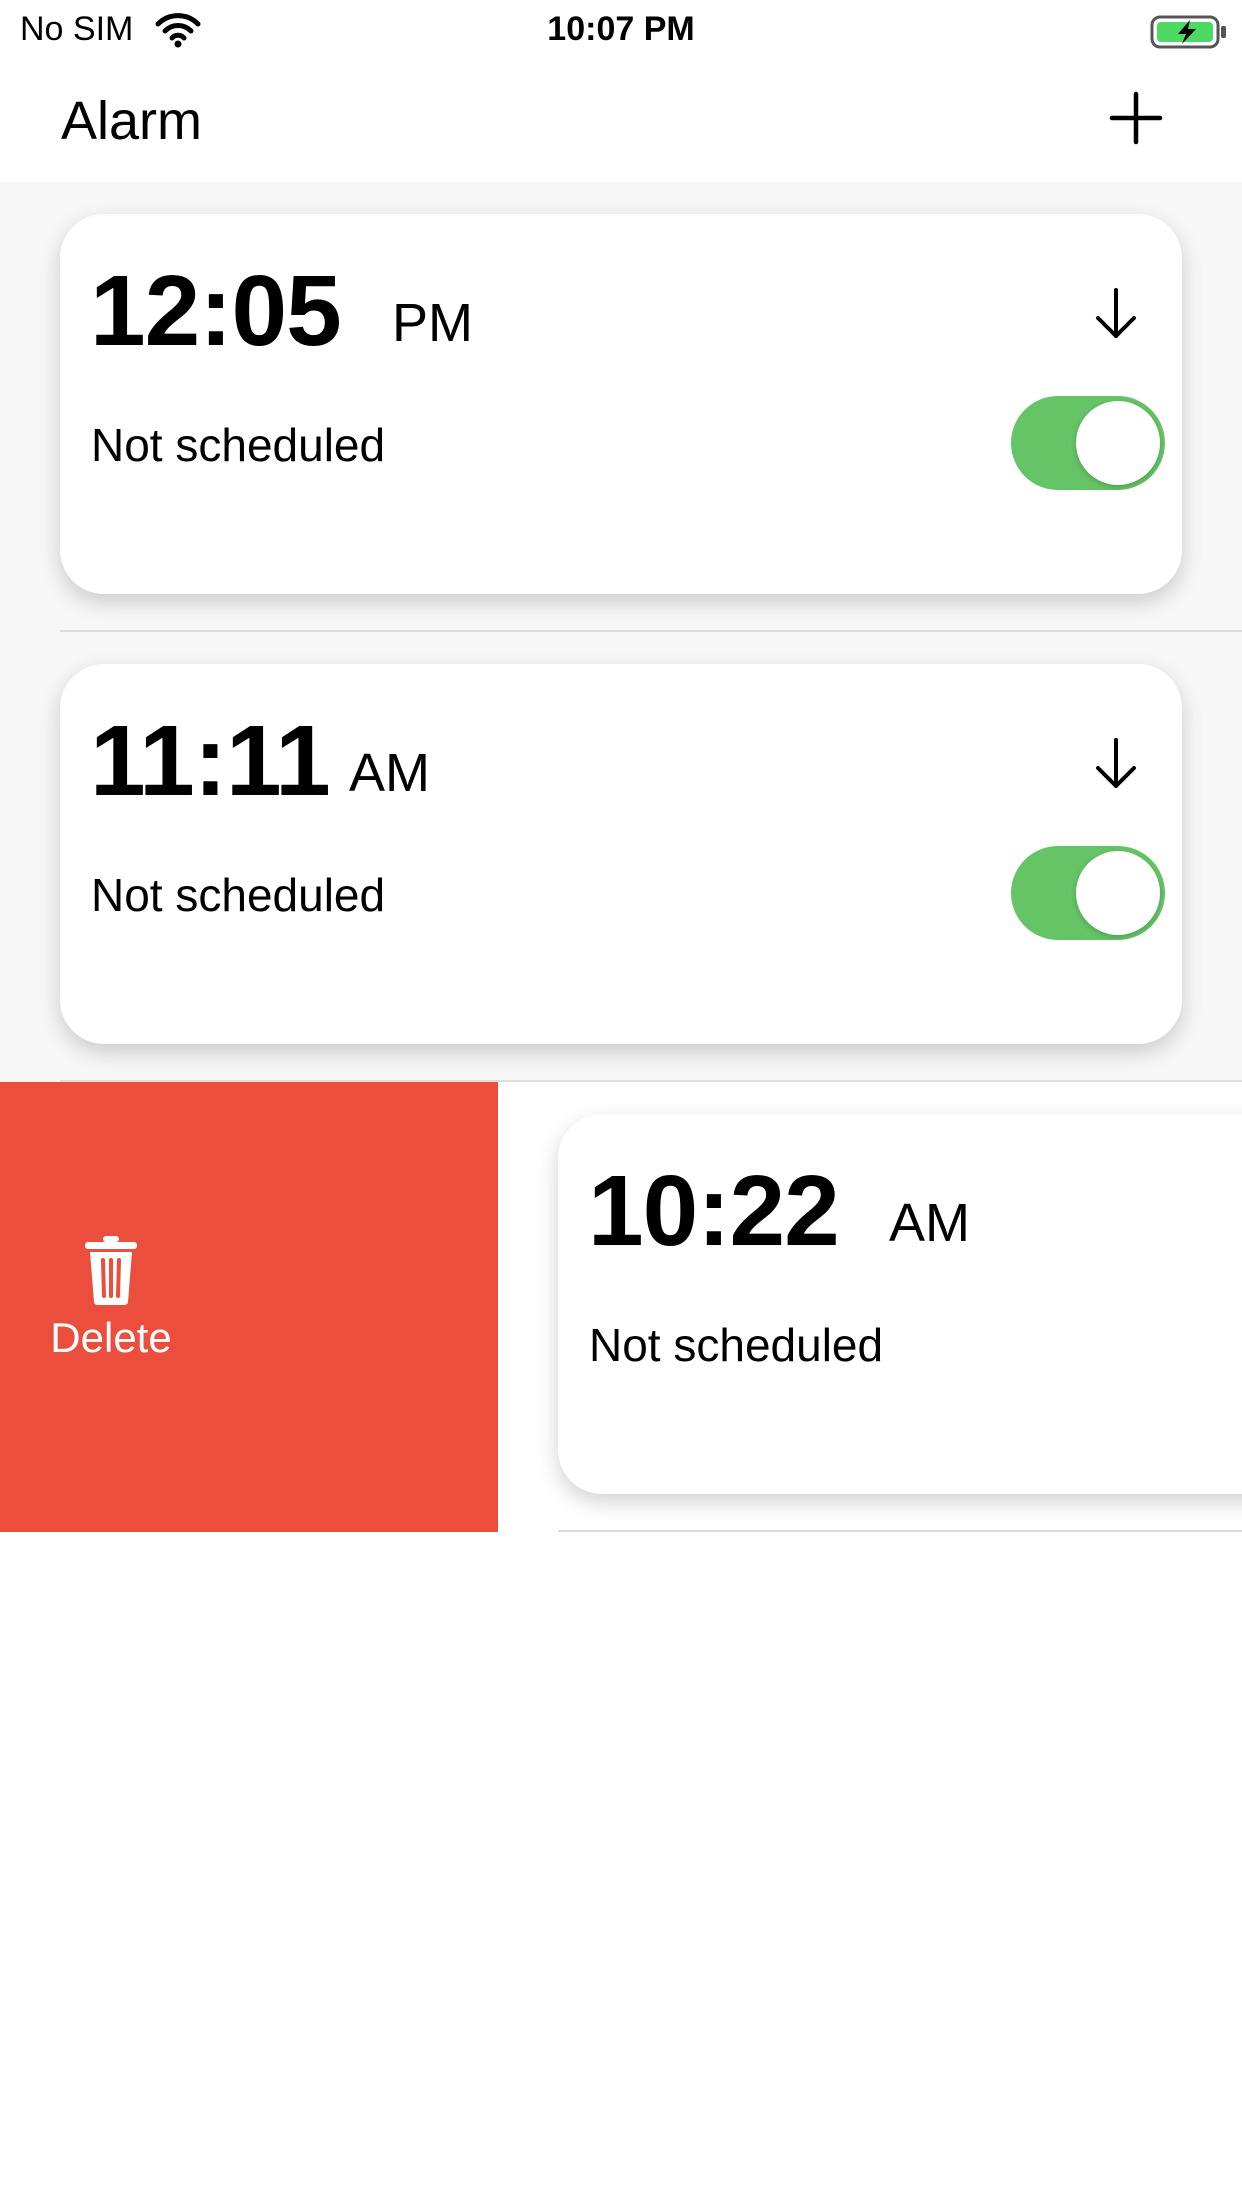 Image resolution: width=1242 pixels, height=2208 pixels. I want to click on status-bar: No SIM 10:07 PM, so click(621, 31).